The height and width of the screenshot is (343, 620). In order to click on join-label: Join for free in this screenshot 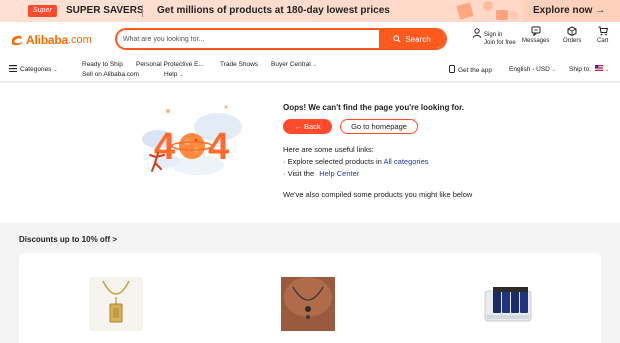, I will do `click(500, 43)`.